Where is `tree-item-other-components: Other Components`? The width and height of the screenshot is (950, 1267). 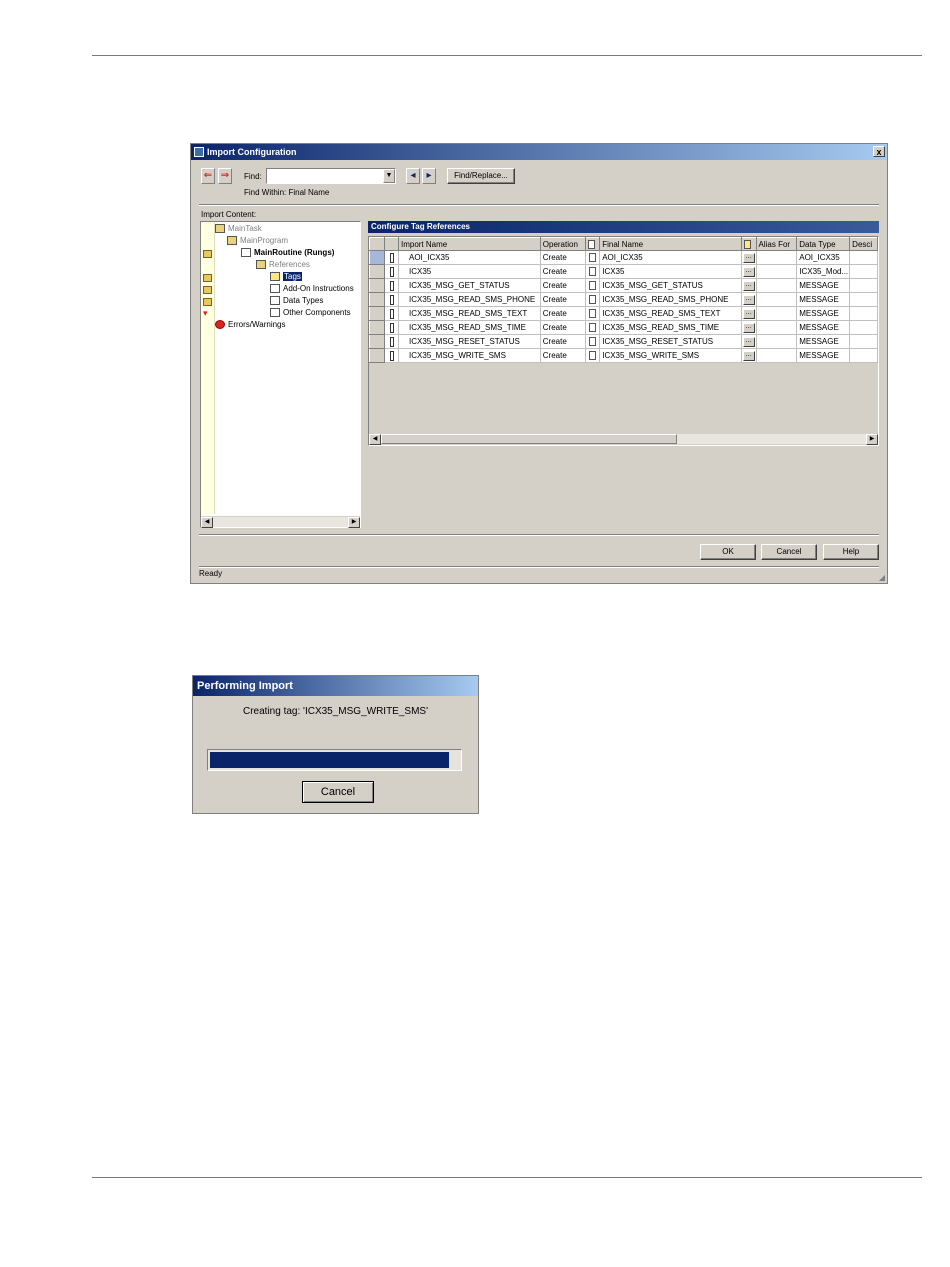
tree-item-other-components: Other Components is located at coordinates (310, 313).